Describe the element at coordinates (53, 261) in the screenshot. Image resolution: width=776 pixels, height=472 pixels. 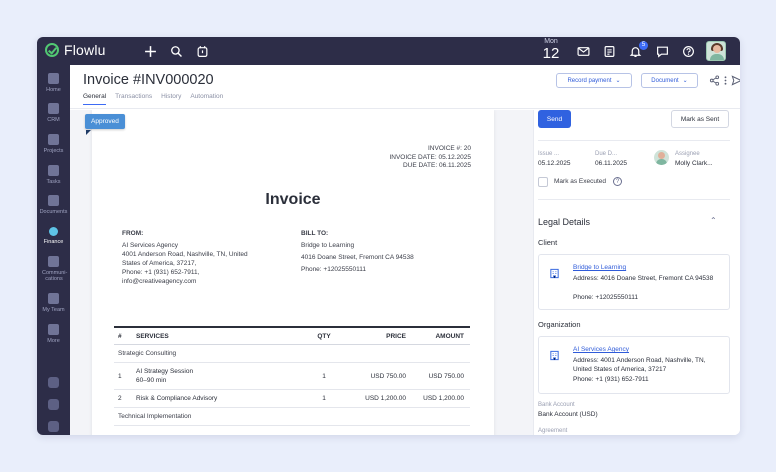
I see `communications-icon` at that location.